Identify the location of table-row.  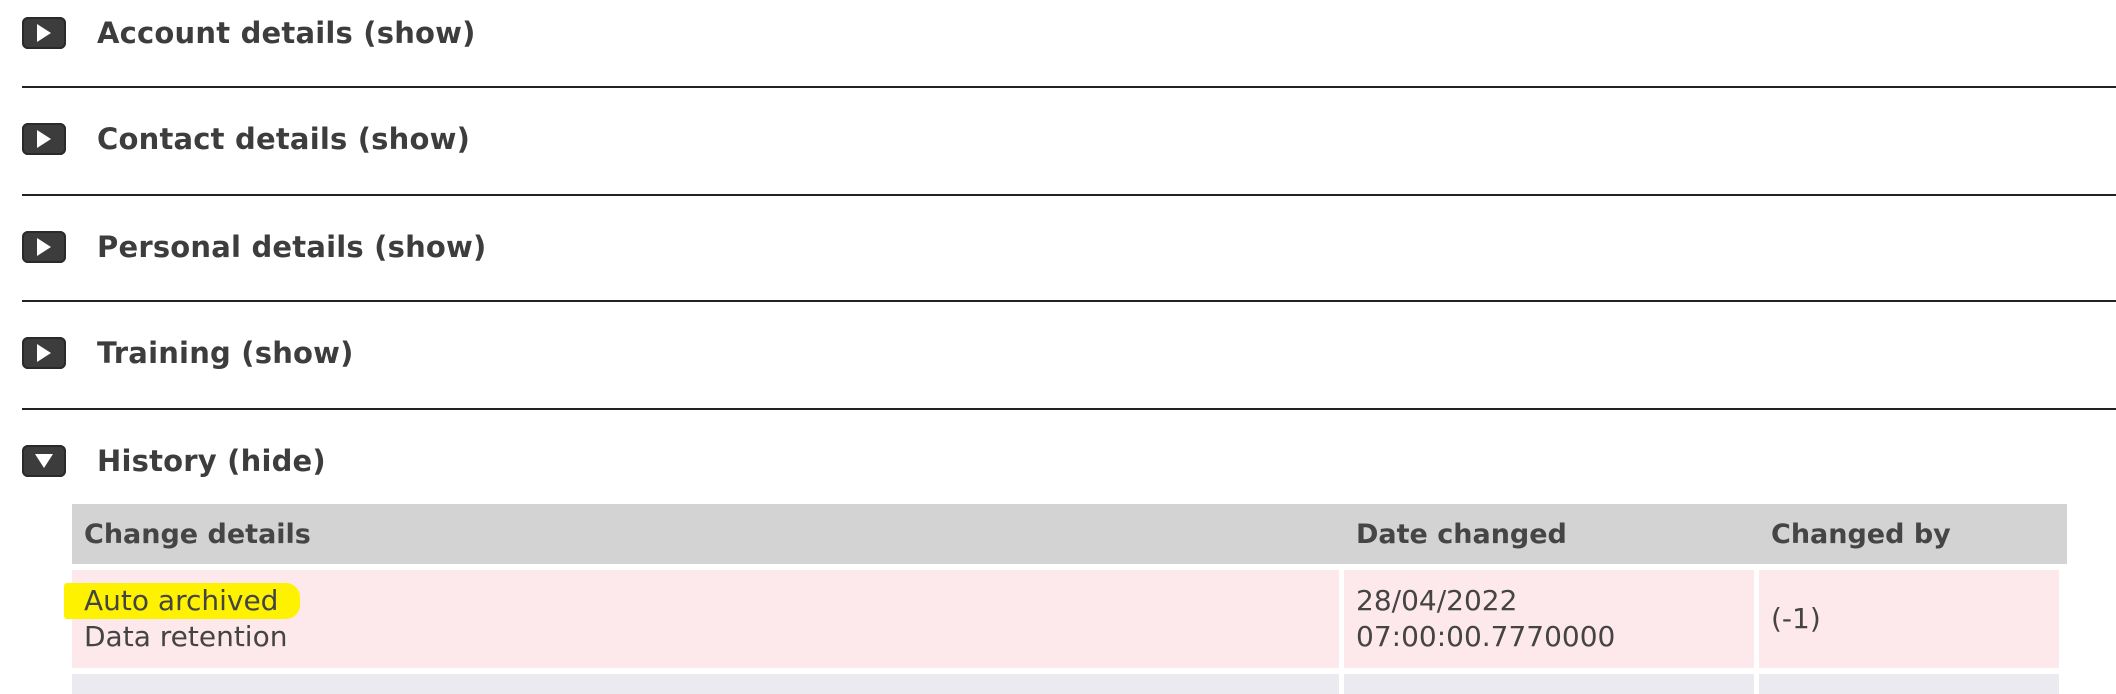
(1069, 684).